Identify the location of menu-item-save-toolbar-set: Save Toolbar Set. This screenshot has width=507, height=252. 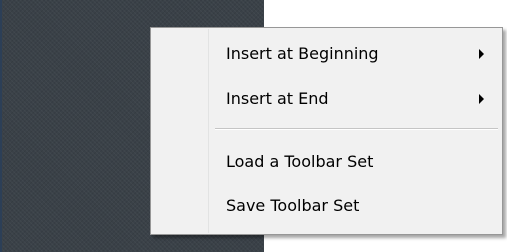
(326, 206).